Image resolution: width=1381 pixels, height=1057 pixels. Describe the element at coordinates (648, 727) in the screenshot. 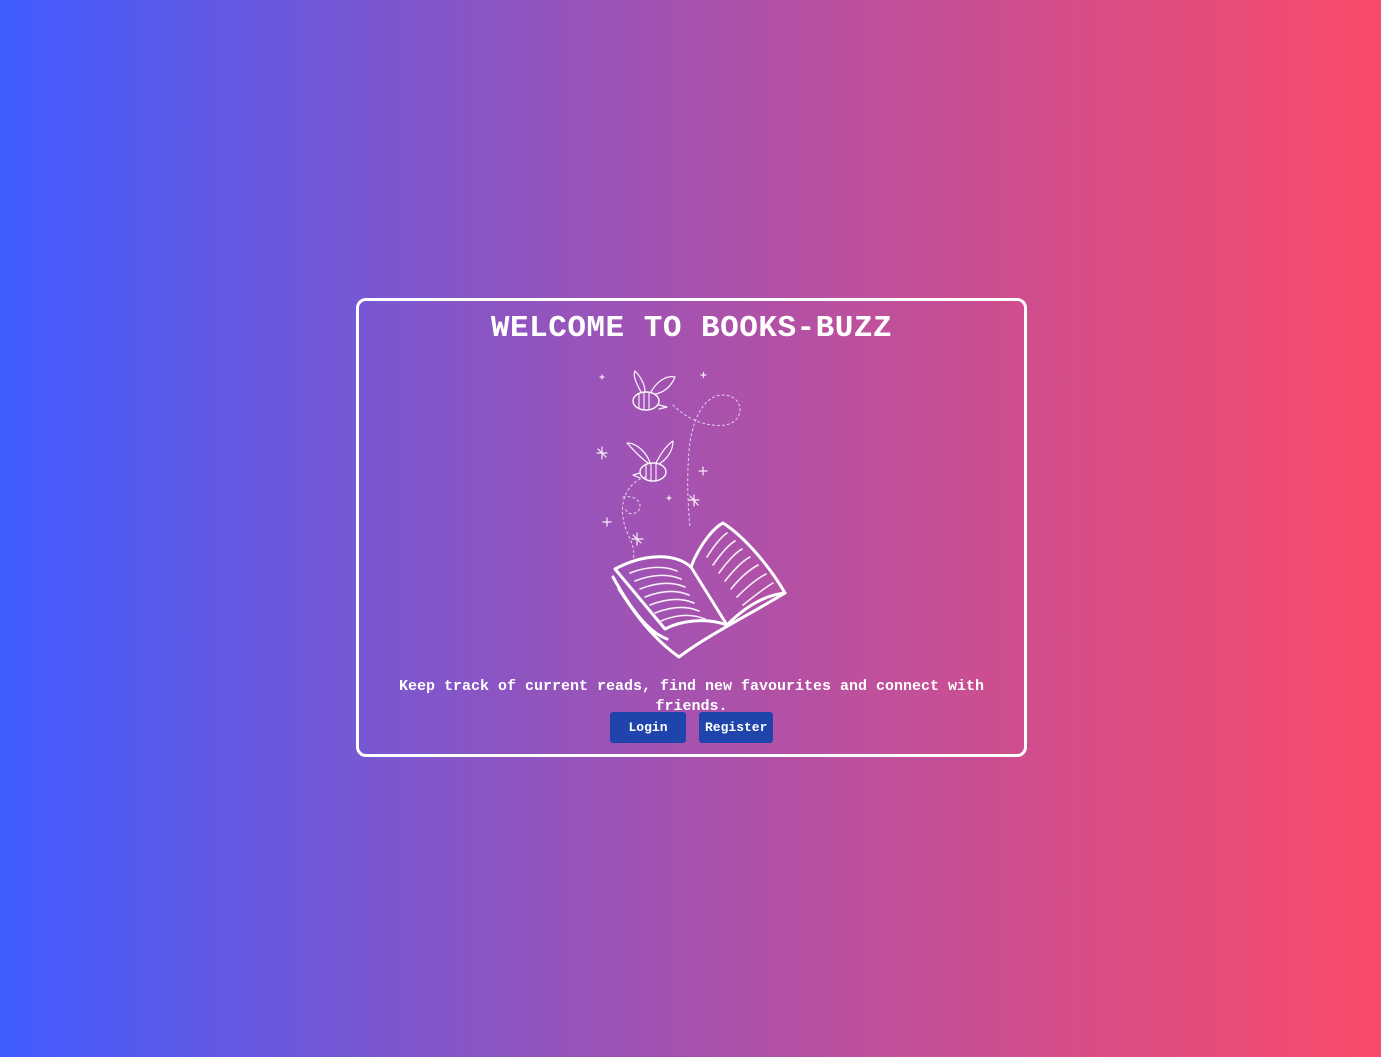

I see `login-button: Login` at that location.